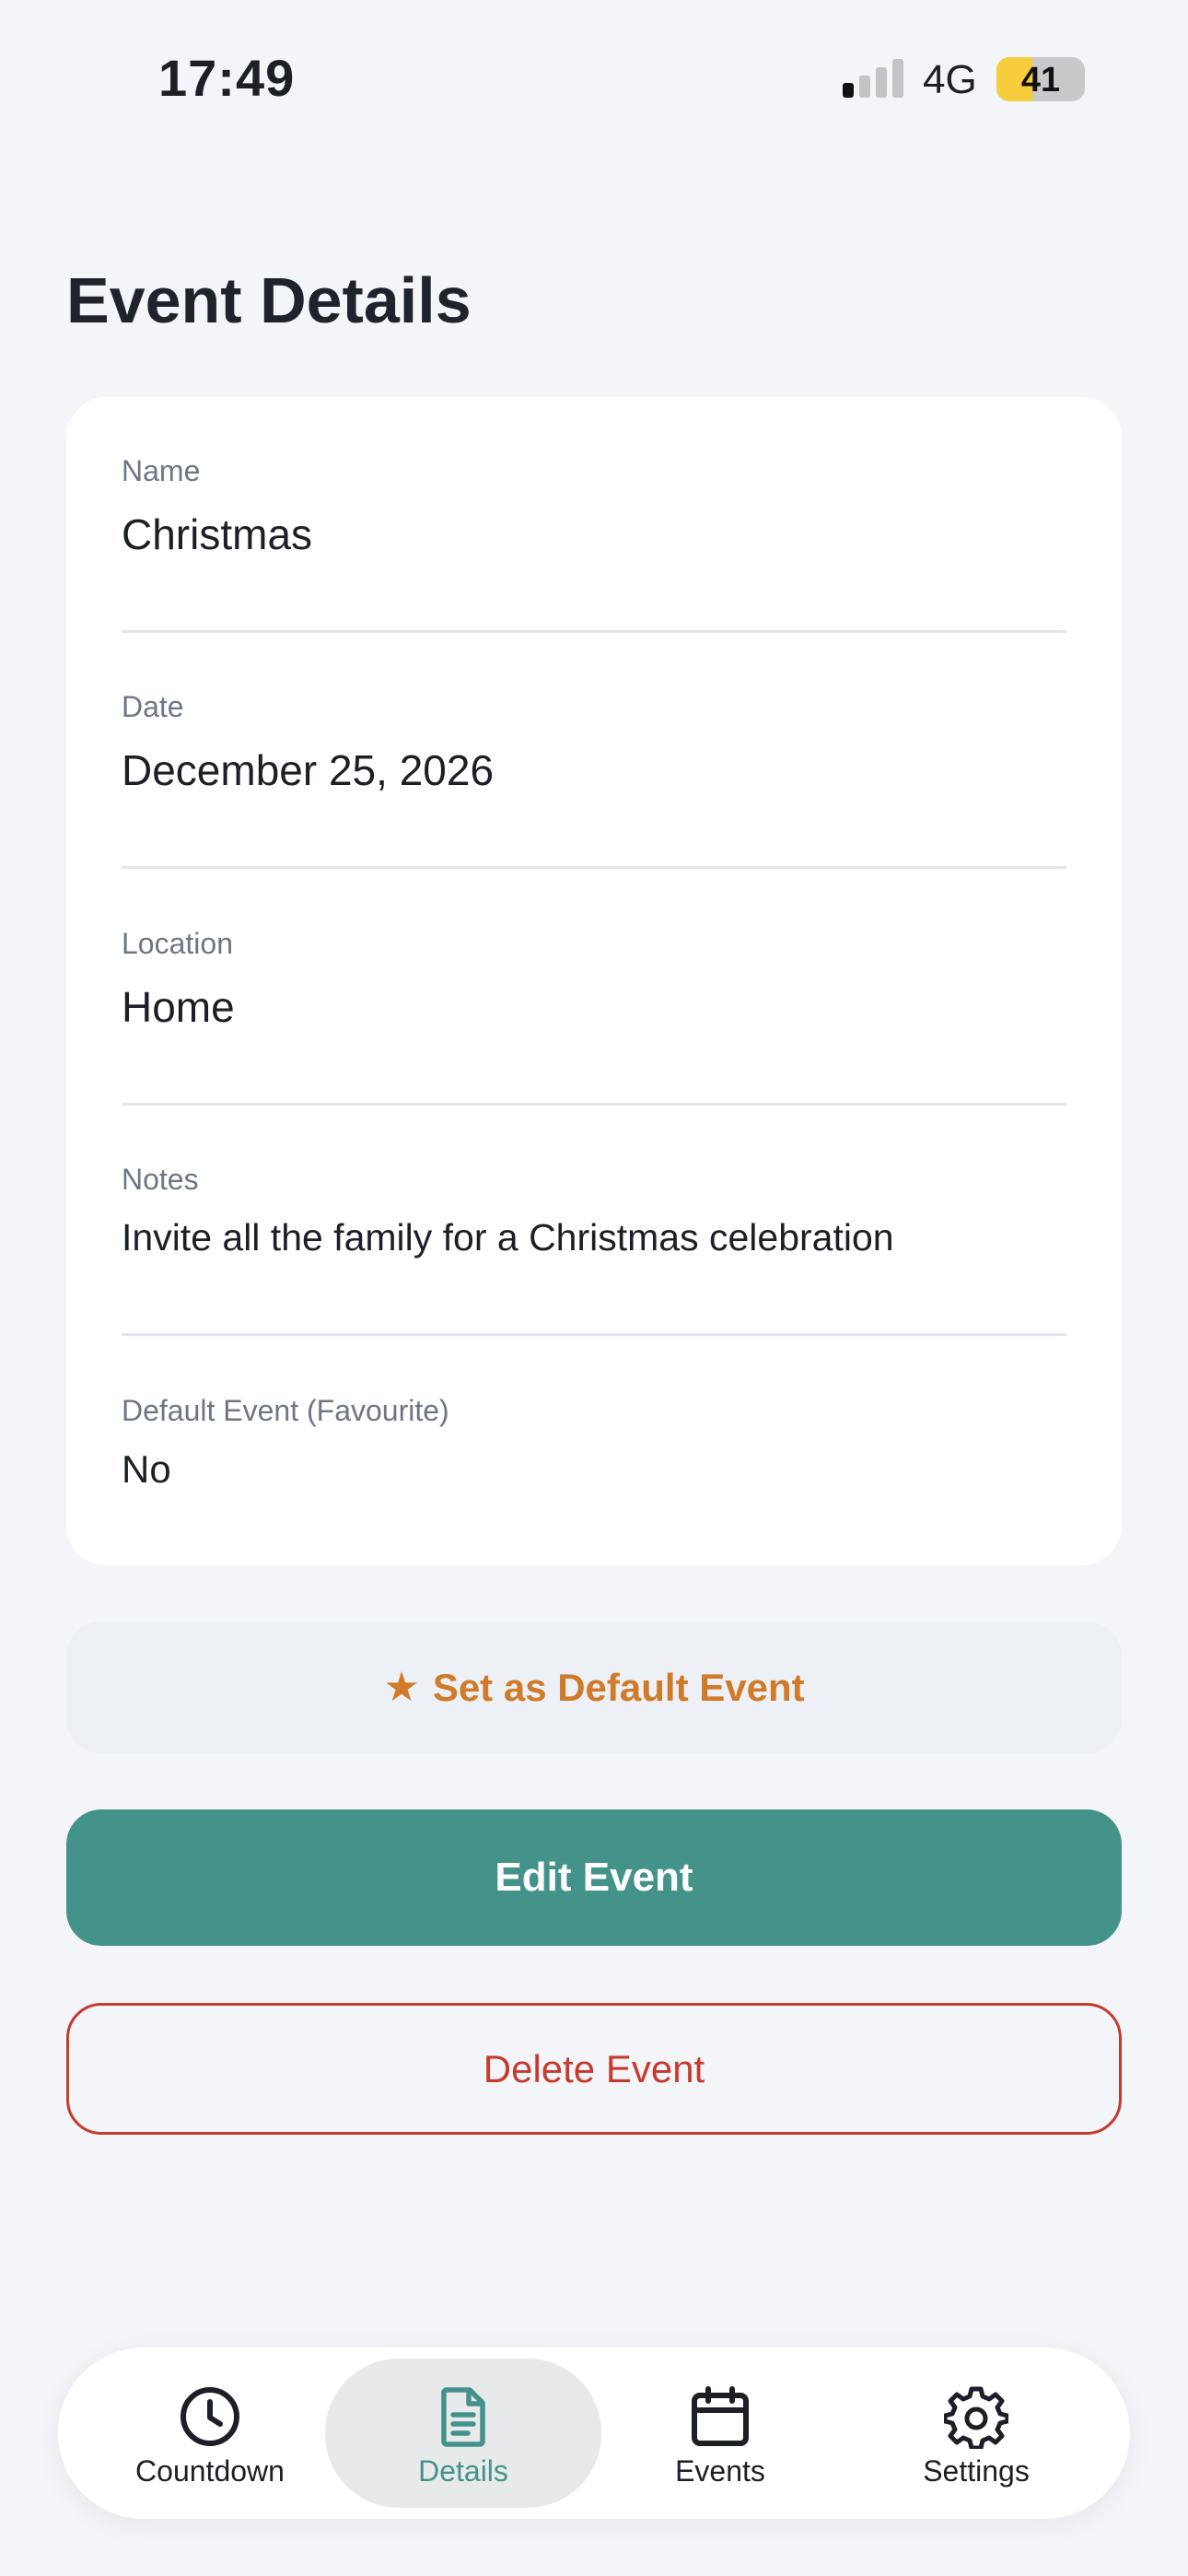 The image size is (1188, 2576). I want to click on calendar-icon, so click(720, 2416).